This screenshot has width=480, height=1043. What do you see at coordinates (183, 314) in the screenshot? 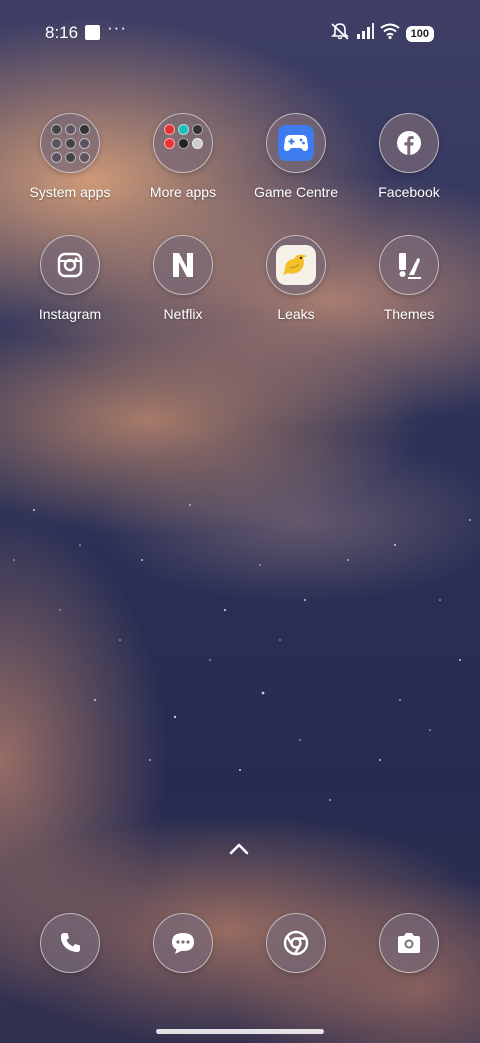
I see `app-label: Netflix` at bounding box center [183, 314].